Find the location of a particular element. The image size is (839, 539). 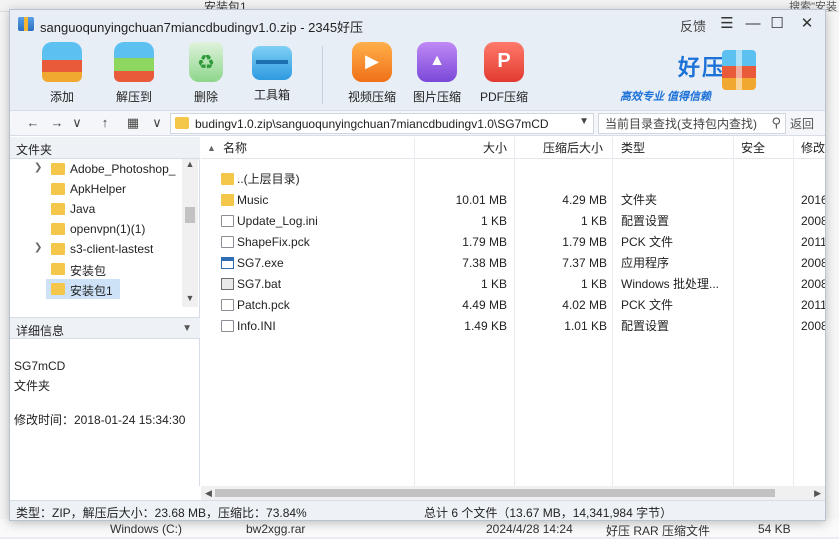

file-name: ..(上层目录) is located at coordinates (268, 179).